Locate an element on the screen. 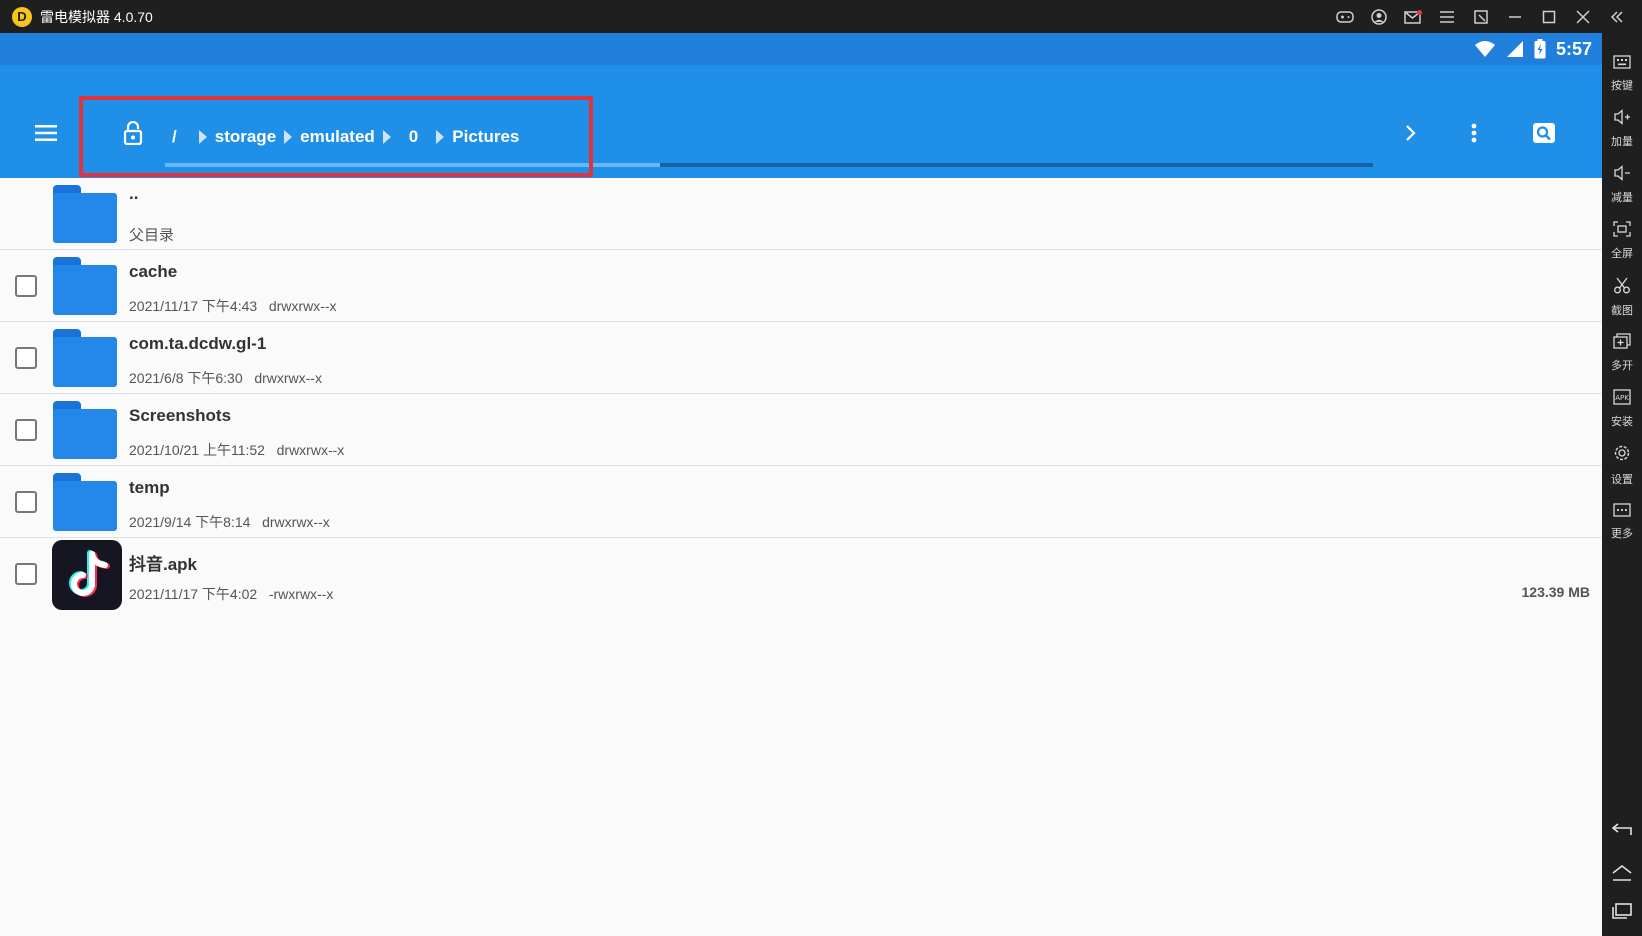 The height and width of the screenshot is (936, 1642). file-size: 123.39 MB is located at coordinates (1555, 592).